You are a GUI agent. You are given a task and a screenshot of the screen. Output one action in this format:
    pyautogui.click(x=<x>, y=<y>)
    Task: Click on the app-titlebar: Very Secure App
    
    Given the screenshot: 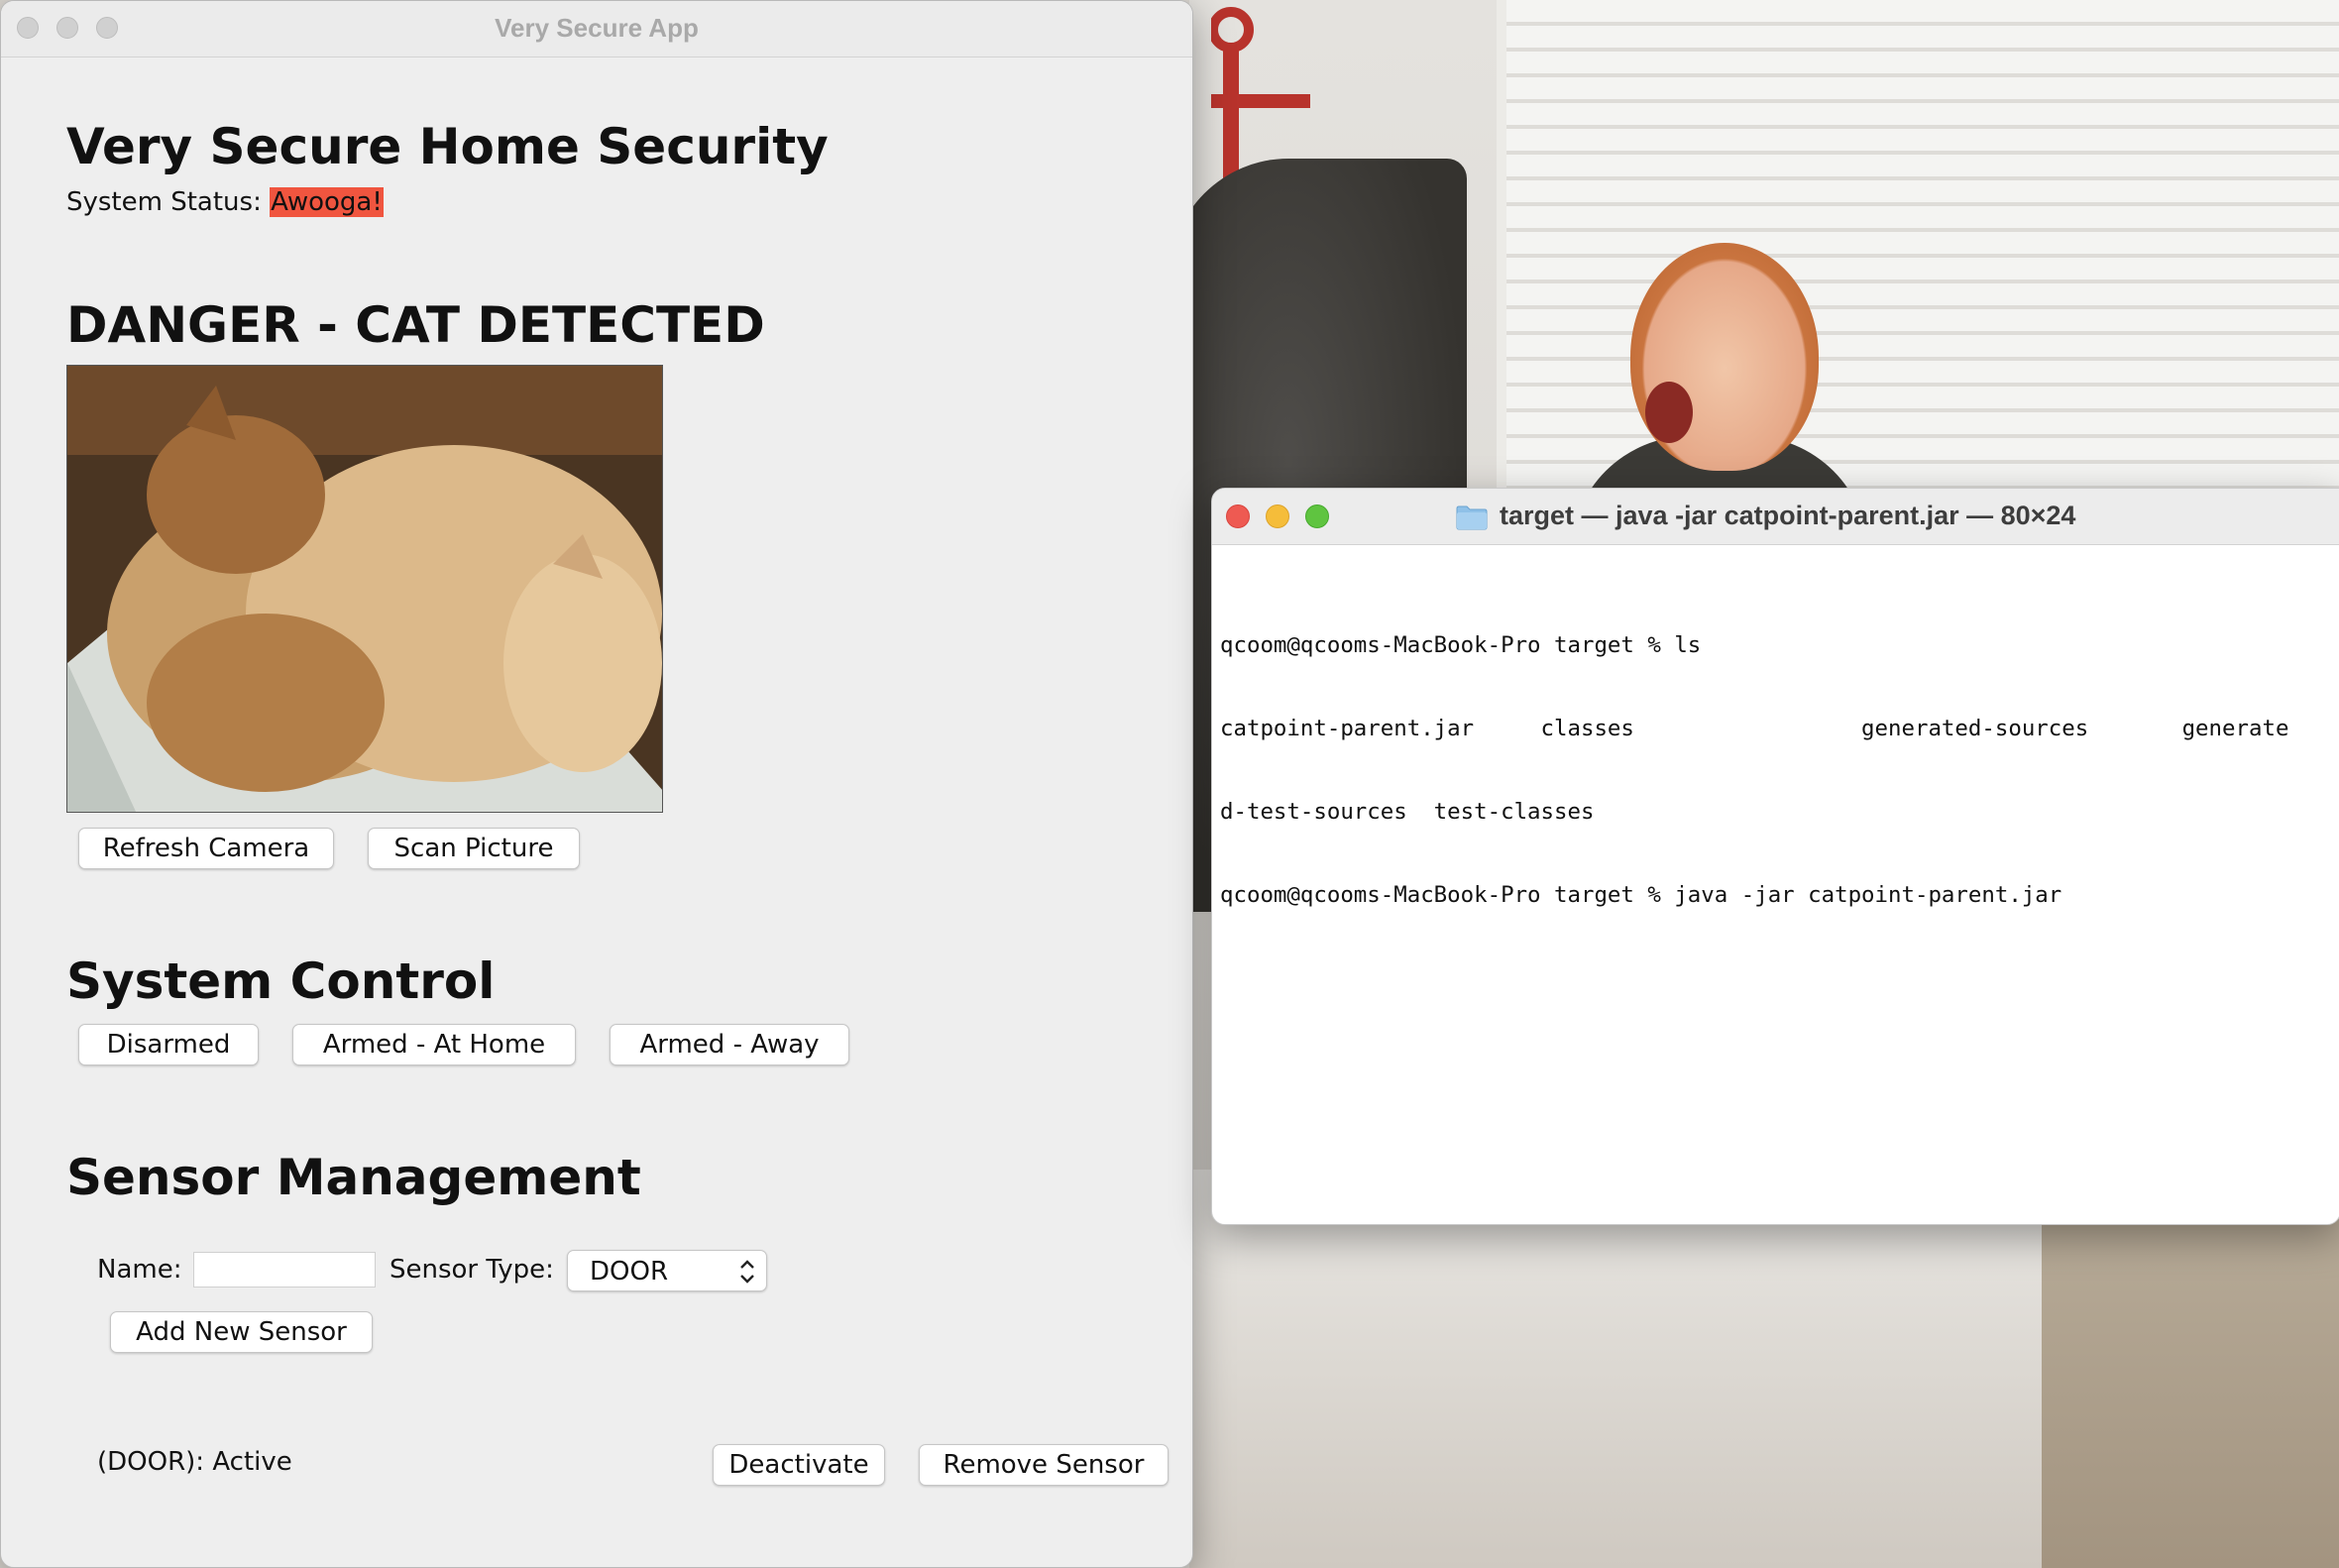 What is the action you would take?
    pyautogui.click(x=597, y=29)
    